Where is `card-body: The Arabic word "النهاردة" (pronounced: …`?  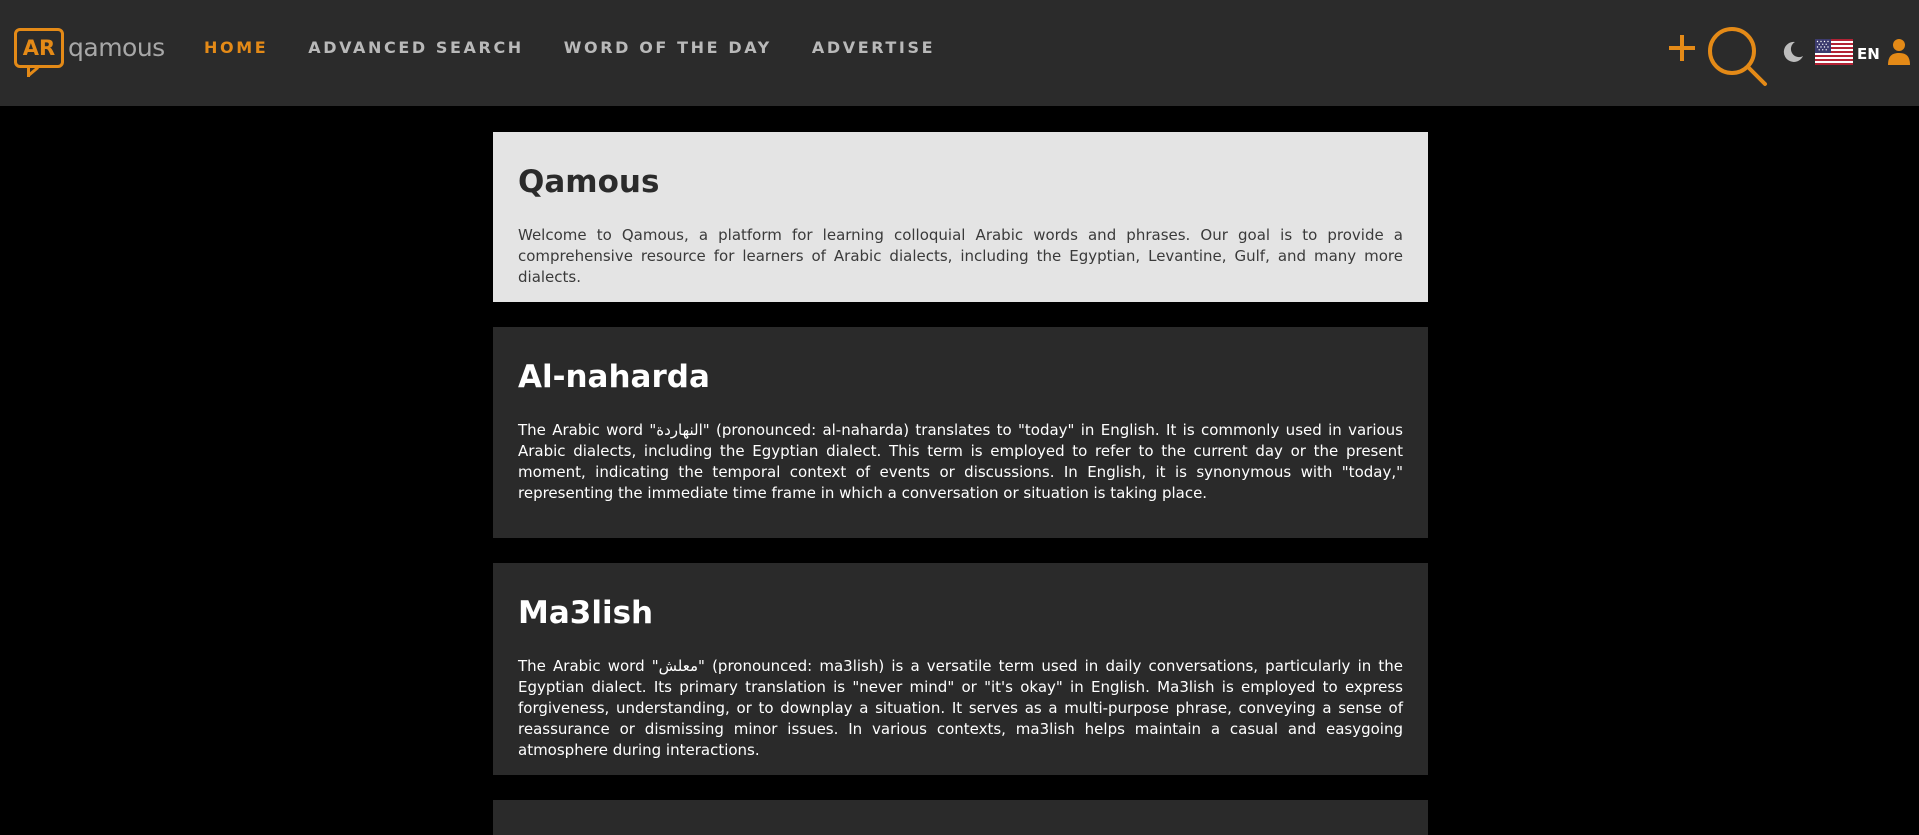 card-body: The Arabic word "النهاردة" (pronounced: … is located at coordinates (960, 462).